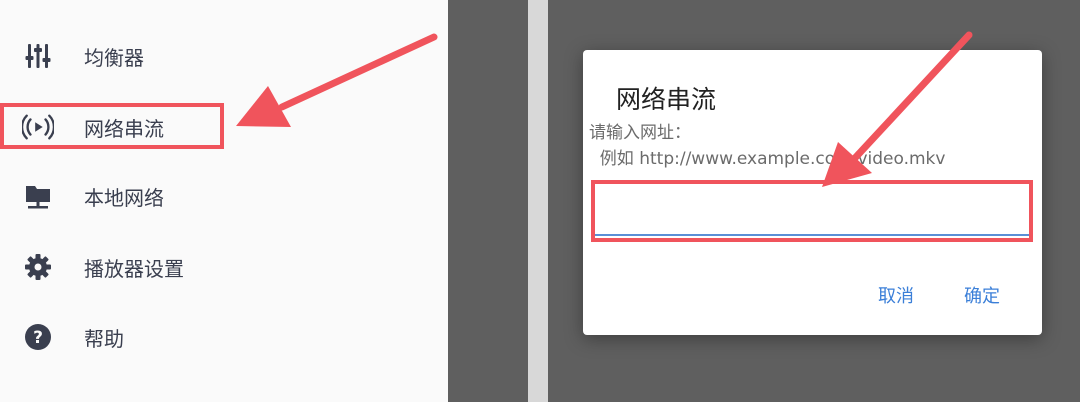 This screenshot has height=402, width=1080. I want to click on sidebar-item-local-network: 本地网络, so click(224, 196).